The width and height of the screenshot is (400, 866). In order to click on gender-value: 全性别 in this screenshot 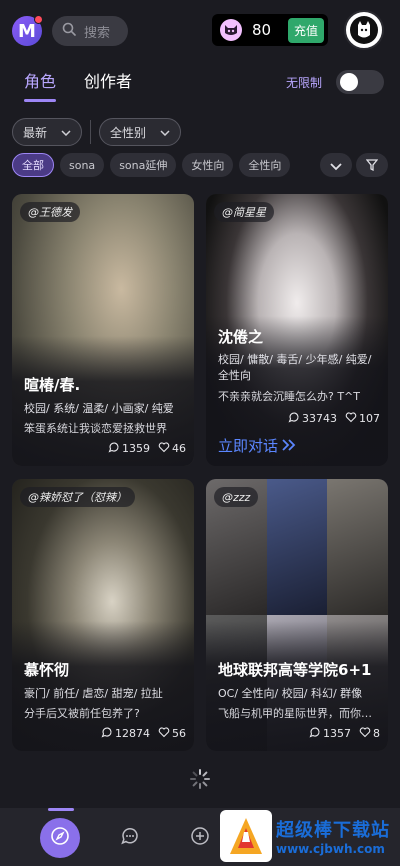, I will do `click(128, 132)`.